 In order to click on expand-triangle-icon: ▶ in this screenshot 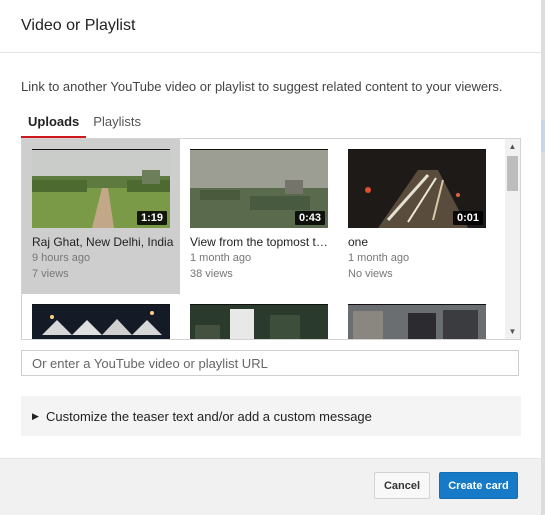, I will do `click(35, 415)`.